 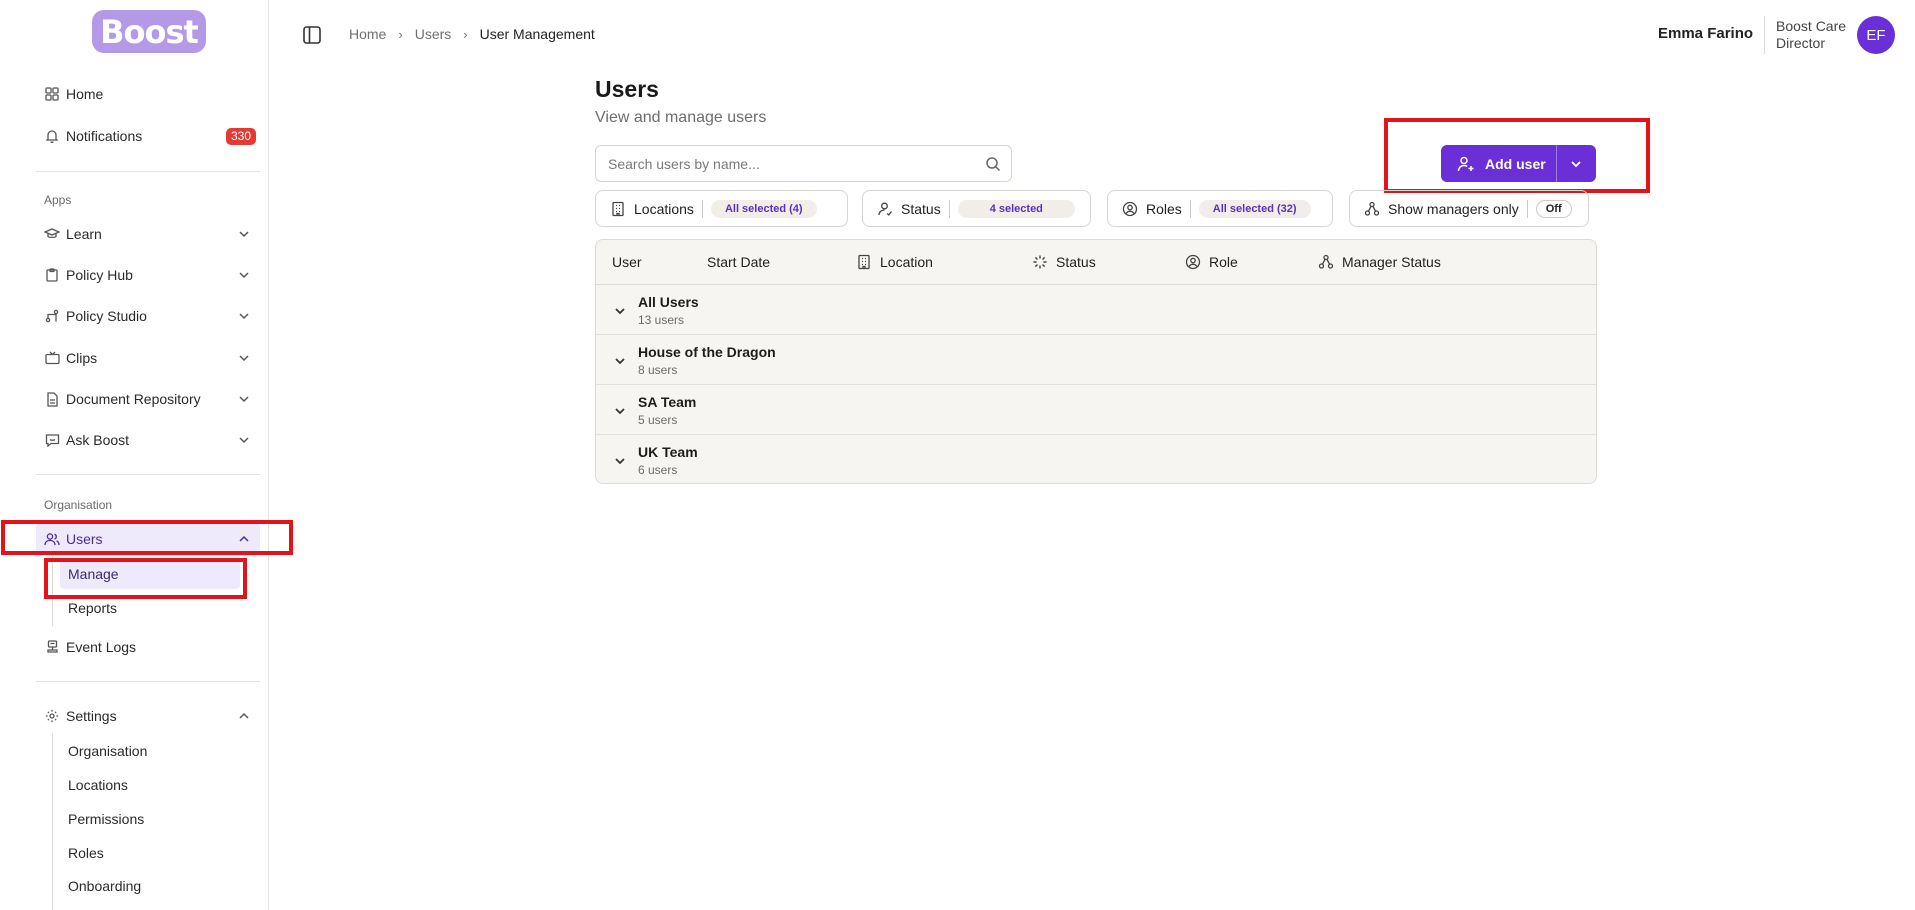 What do you see at coordinates (1764, 35) in the screenshot?
I see `user-divider` at bounding box center [1764, 35].